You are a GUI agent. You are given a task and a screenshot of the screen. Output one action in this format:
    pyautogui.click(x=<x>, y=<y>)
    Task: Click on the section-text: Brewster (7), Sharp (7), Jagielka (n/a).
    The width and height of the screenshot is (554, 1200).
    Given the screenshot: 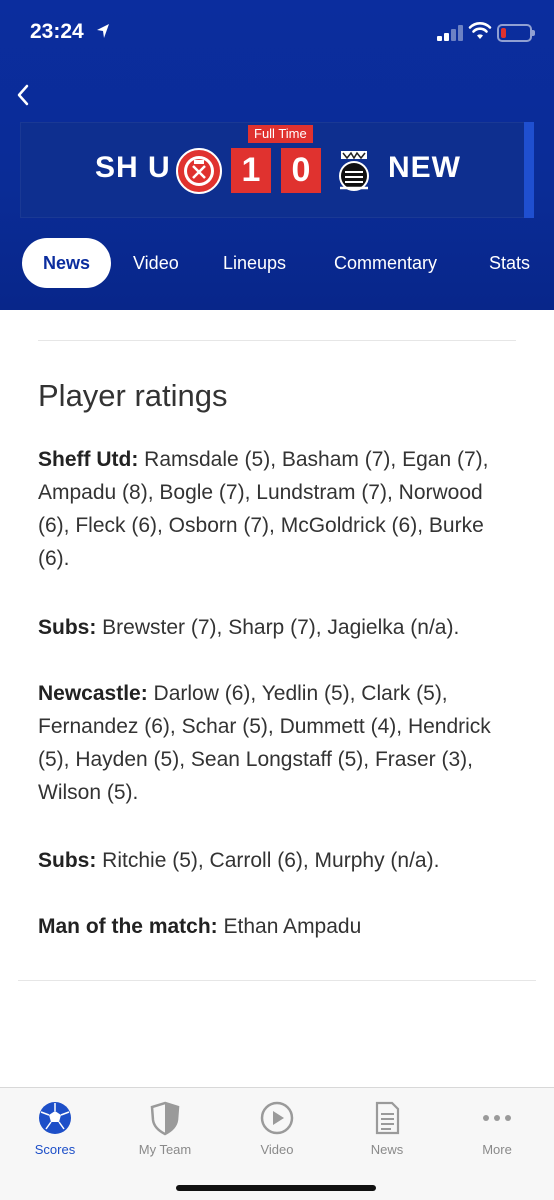 What is the action you would take?
    pyautogui.click(x=278, y=627)
    